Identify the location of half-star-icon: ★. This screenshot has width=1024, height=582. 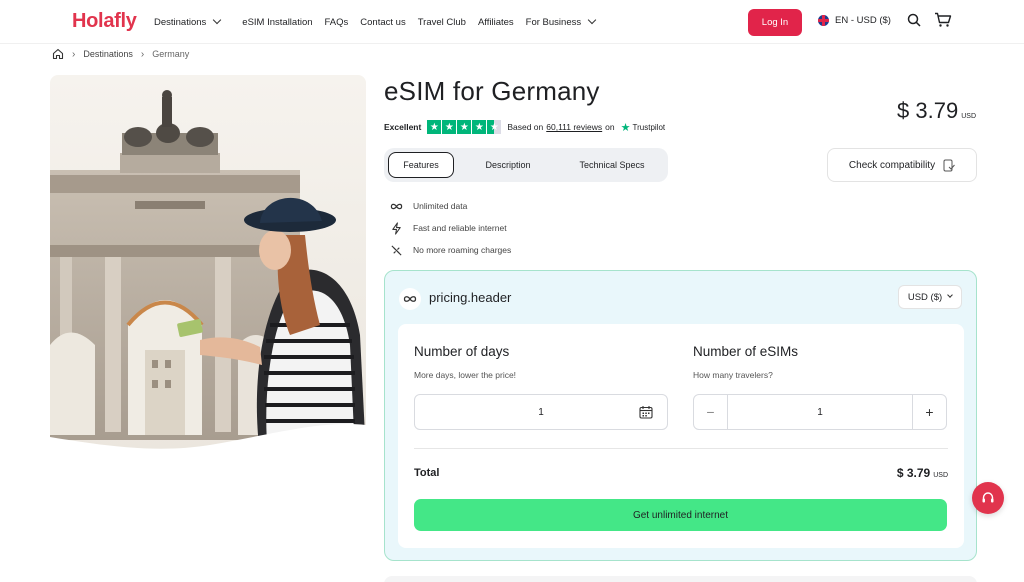
(494, 127).